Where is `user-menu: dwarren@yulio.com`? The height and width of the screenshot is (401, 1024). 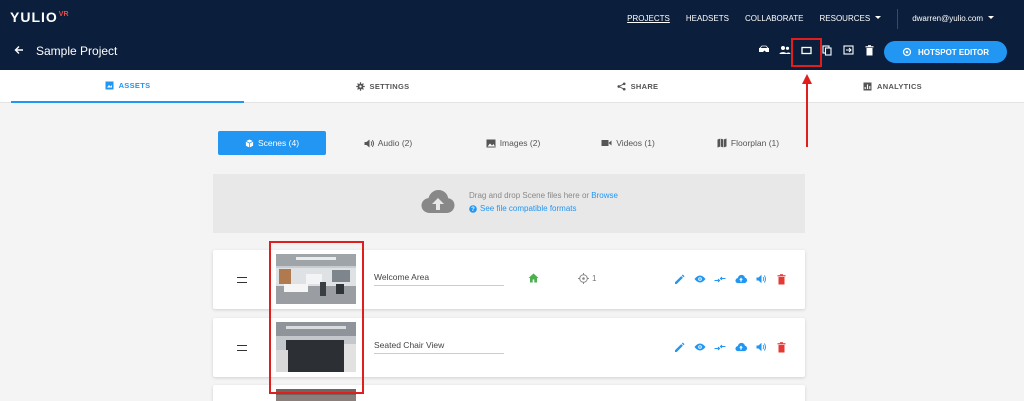 user-menu: dwarren@yulio.com is located at coordinates (953, 18).